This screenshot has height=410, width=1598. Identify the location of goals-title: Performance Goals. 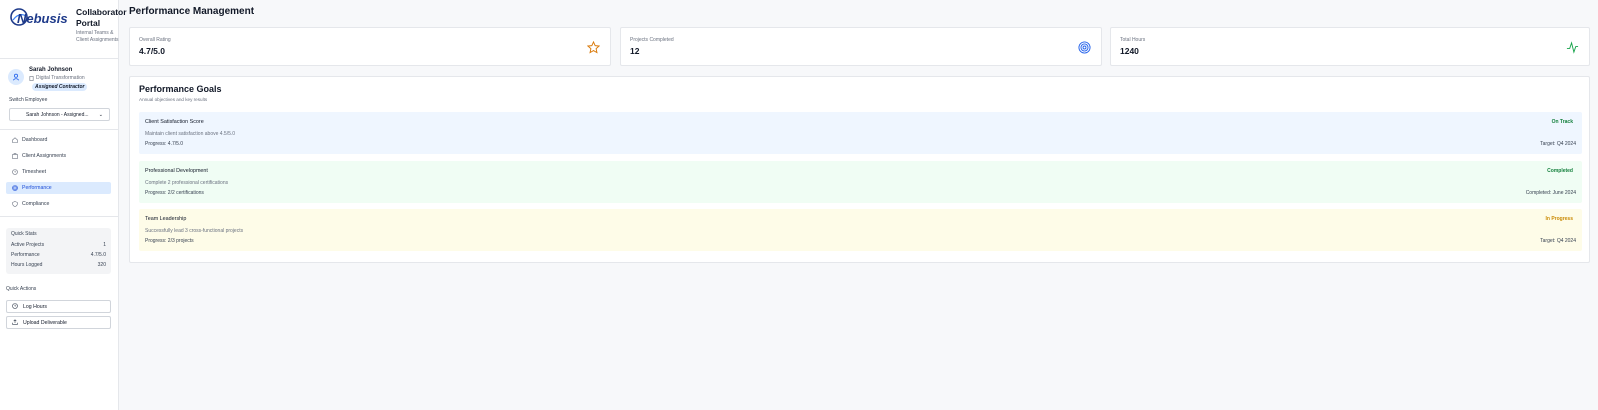
(180, 89).